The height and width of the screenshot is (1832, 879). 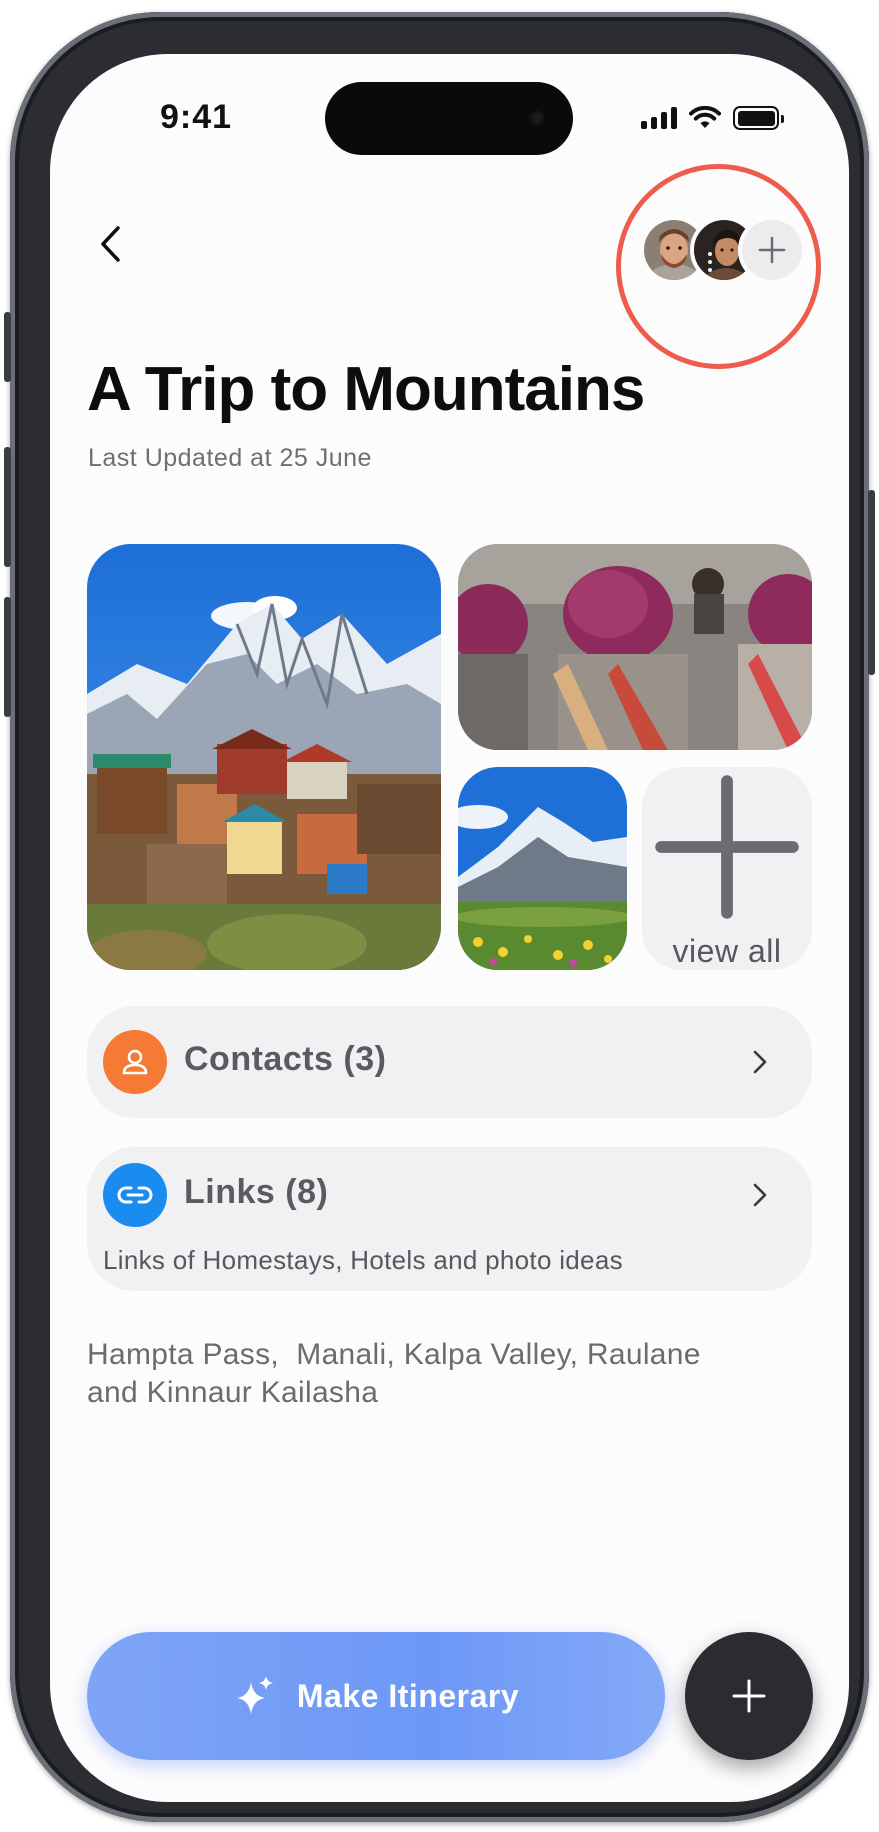 What do you see at coordinates (7, 657) in the screenshot?
I see `volume-down-button` at bounding box center [7, 657].